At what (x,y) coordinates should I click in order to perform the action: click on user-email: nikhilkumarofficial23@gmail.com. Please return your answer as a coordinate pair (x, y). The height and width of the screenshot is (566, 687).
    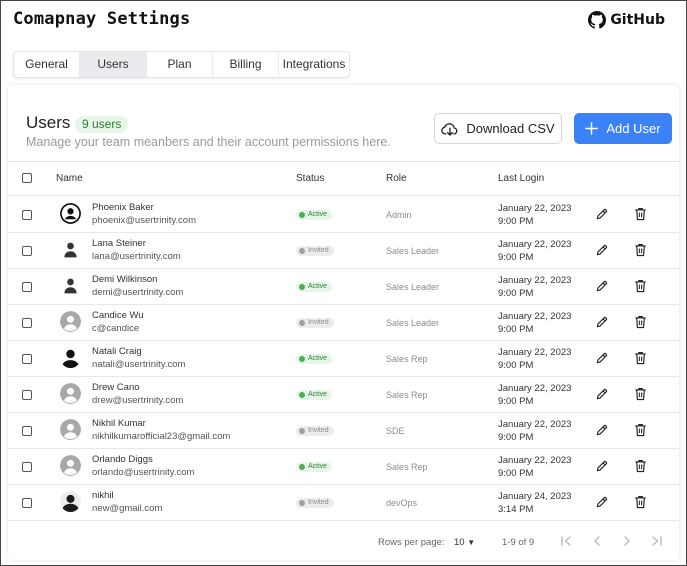
    Looking at the image, I should click on (161, 436).